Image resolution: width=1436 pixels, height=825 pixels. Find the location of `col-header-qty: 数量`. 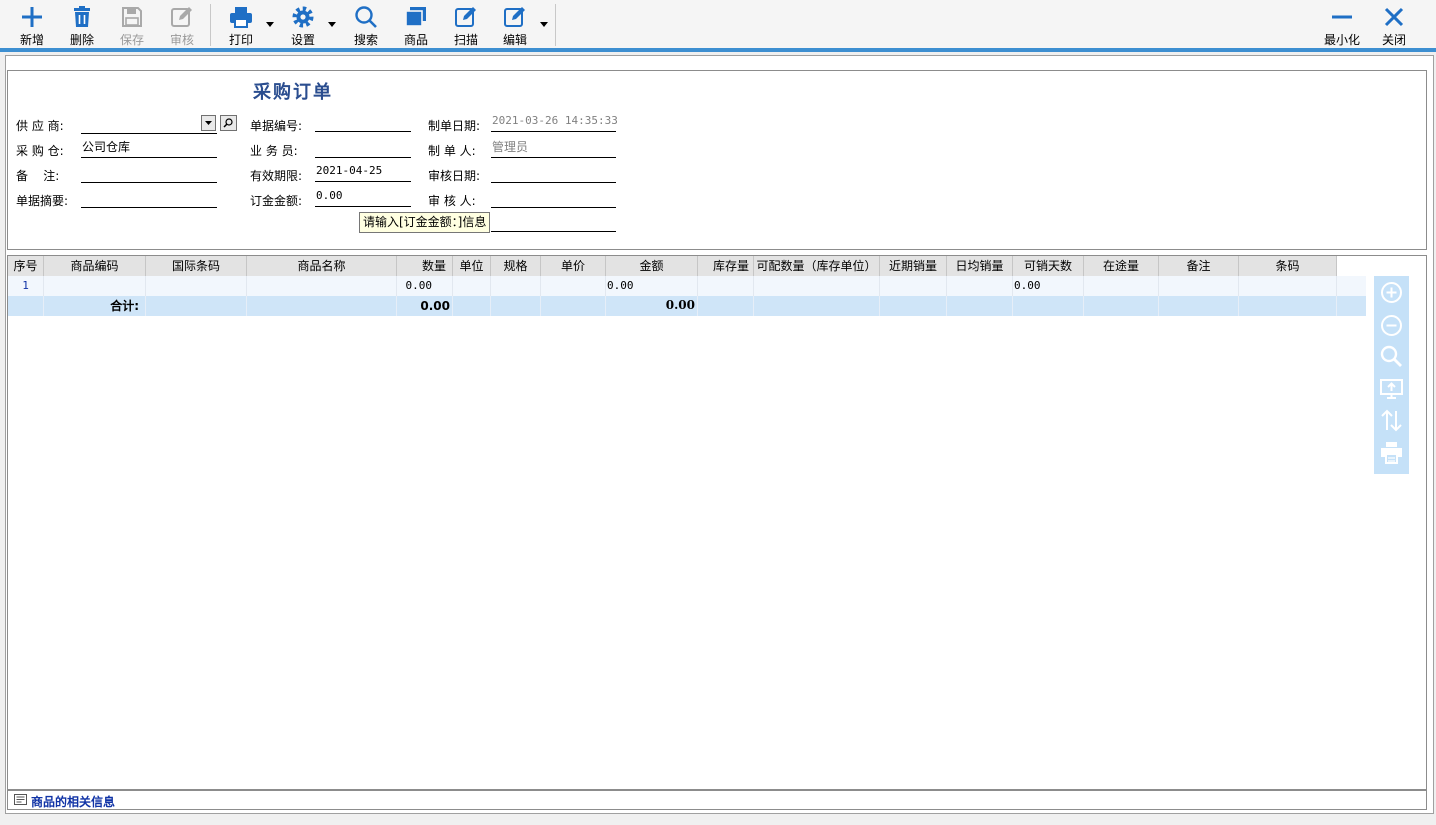

col-header-qty: 数量 is located at coordinates (425, 266).